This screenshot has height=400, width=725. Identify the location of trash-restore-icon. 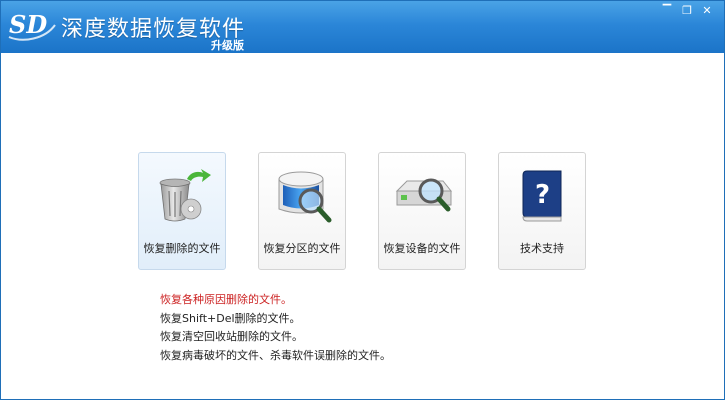
(185, 195).